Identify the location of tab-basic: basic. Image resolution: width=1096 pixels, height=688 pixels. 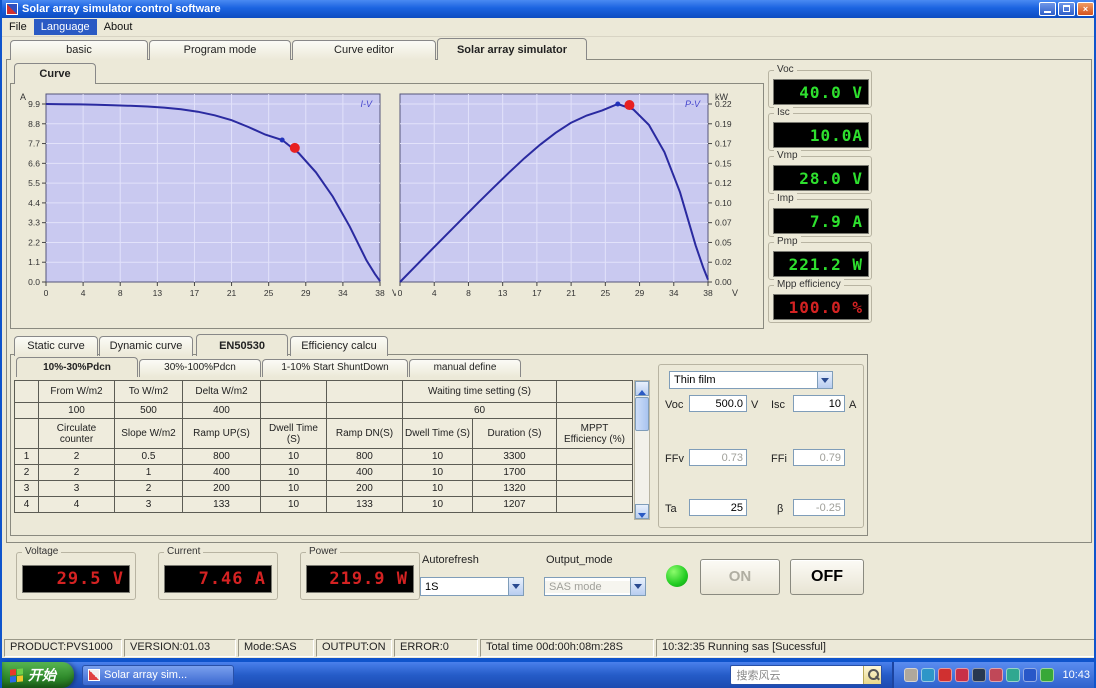
(79, 50).